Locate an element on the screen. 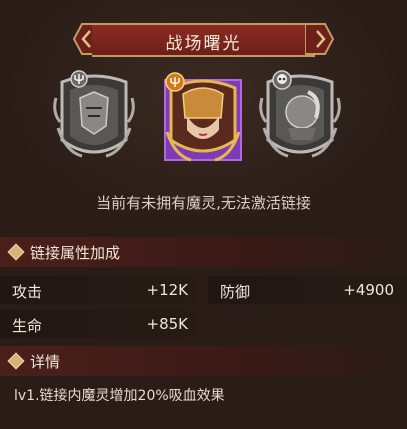  banner-right-ornament is located at coordinates (320, 39).